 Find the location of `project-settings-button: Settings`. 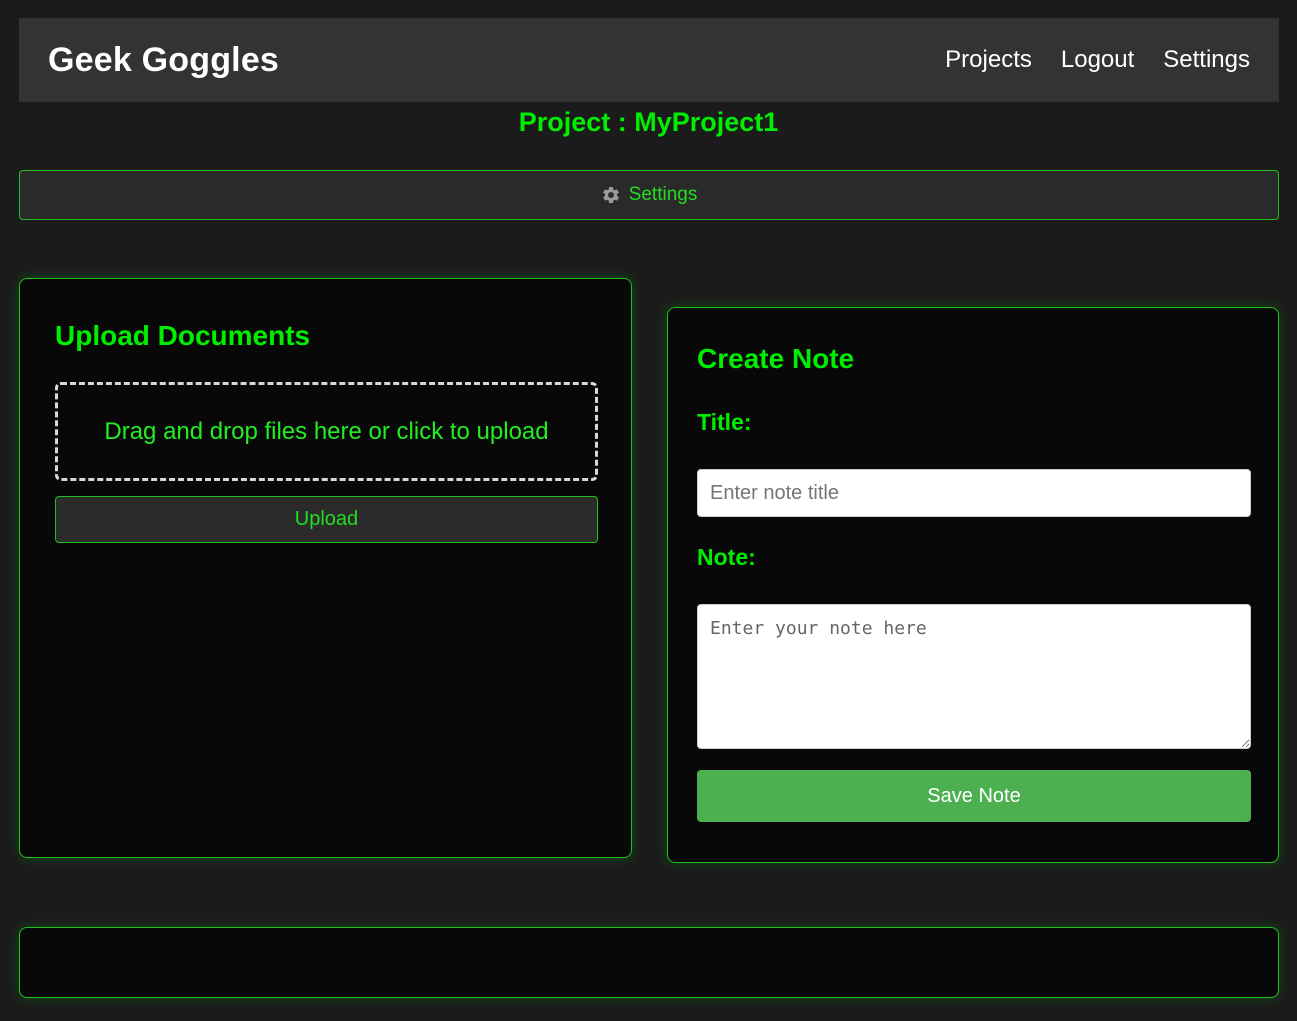

project-settings-button: Settings is located at coordinates (649, 195).